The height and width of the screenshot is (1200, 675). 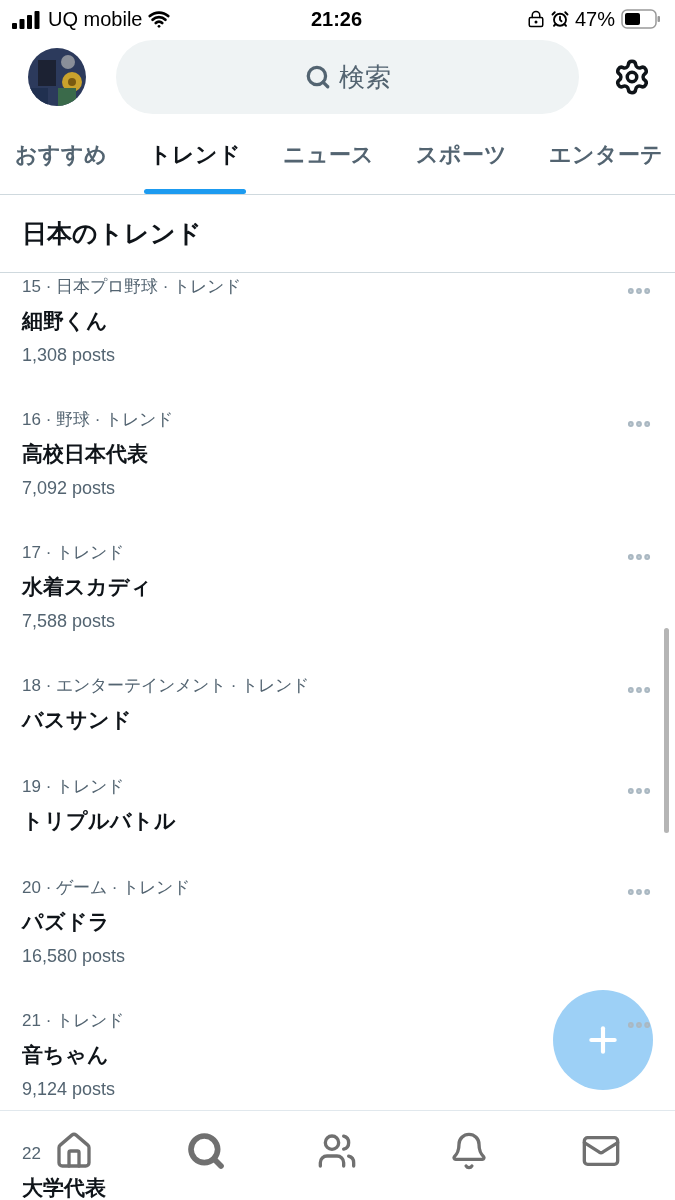 What do you see at coordinates (166, 686) in the screenshot?
I see `trend-meta: 18 · エンターテインメント · トレンド` at bounding box center [166, 686].